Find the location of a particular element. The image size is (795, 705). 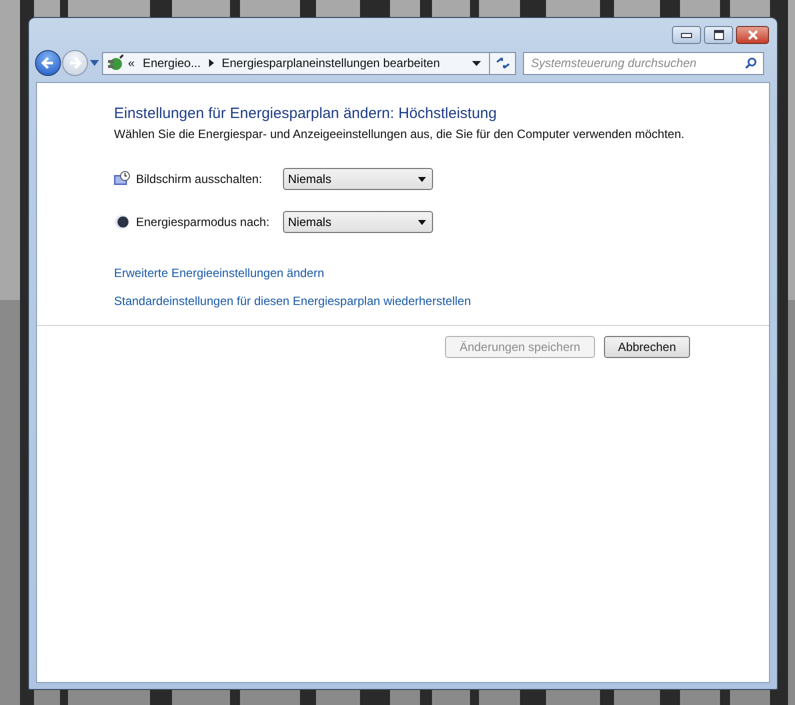

overflow-marker: « is located at coordinates (131, 63).